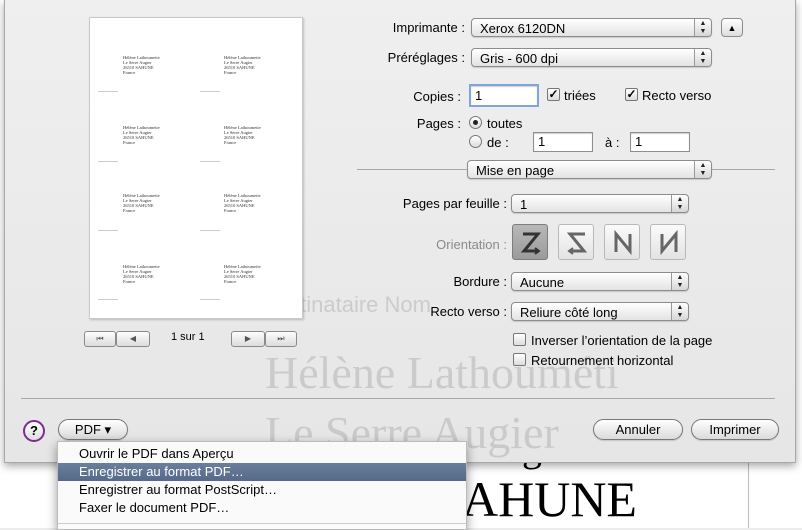 This screenshot has height=530, width=802. What do you see at coordinates (748, 494) in the screenshot?
I see `background-edge` at bounding box center [748, 494].